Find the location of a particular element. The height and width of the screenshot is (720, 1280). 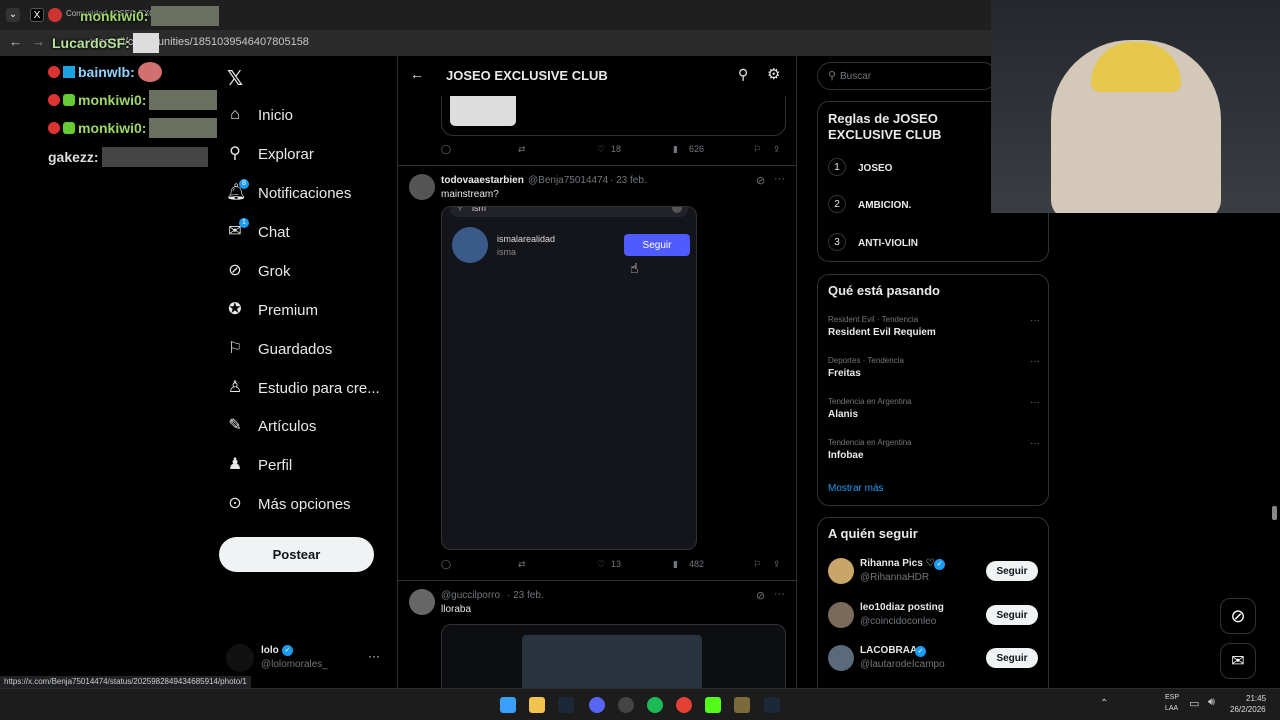

post-button: Postear is located at coordinates (296, 554).